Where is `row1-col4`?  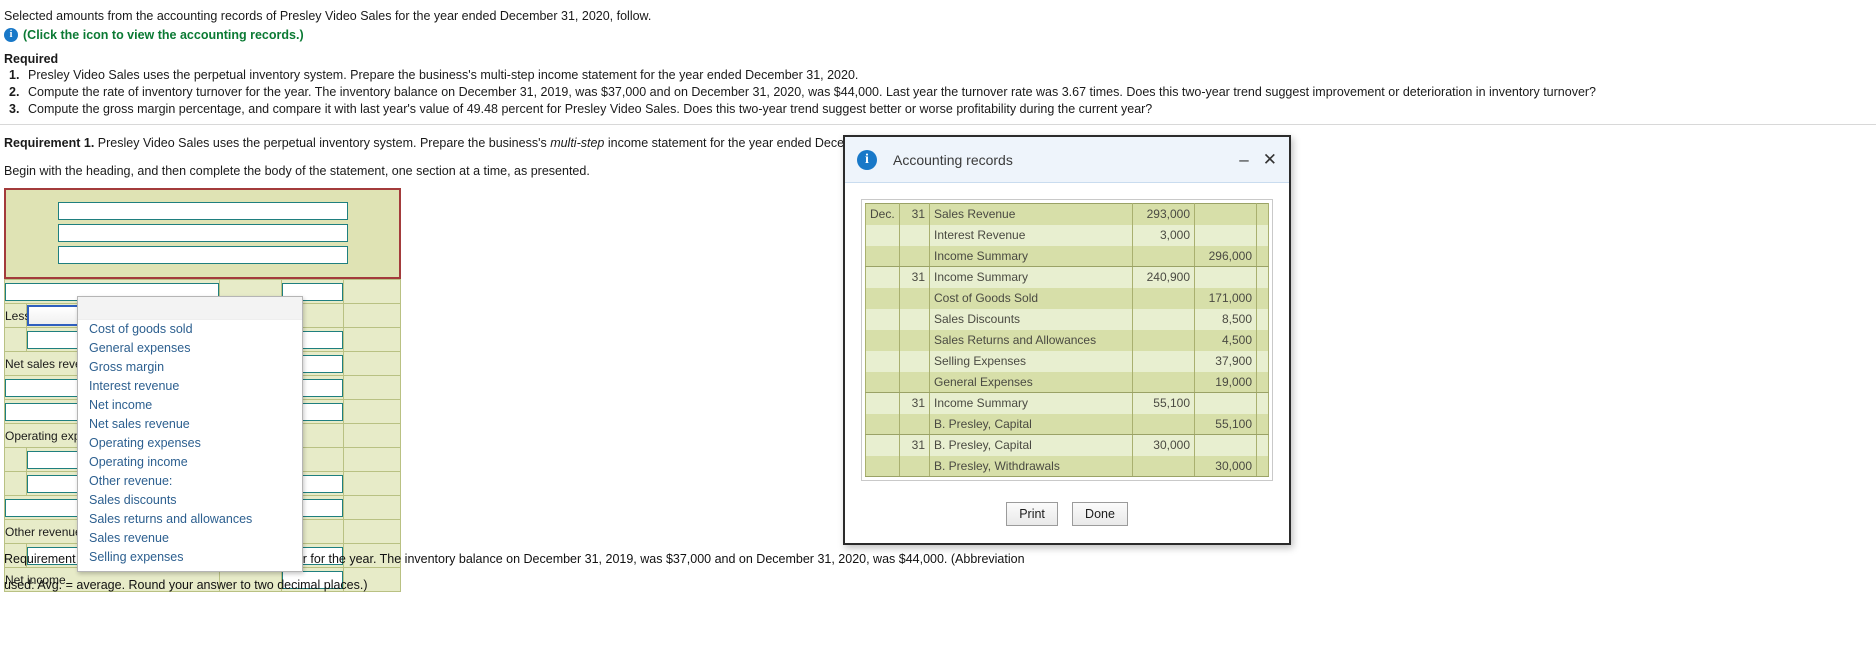 row1-col4 is located at coordinates (372, 291).